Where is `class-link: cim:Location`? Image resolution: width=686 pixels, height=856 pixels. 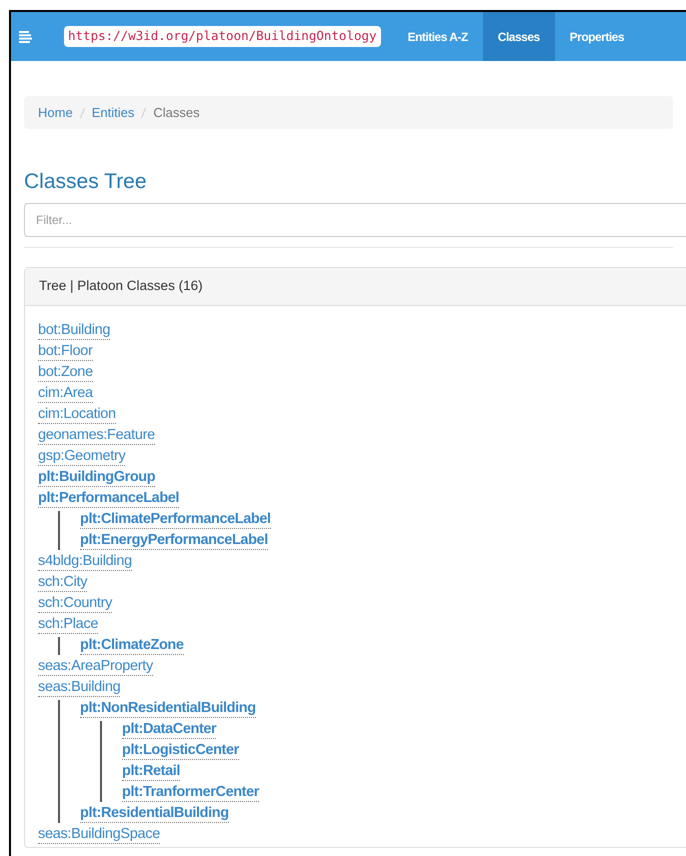 class-link: cim:Location is located at coordinates (77, 415).